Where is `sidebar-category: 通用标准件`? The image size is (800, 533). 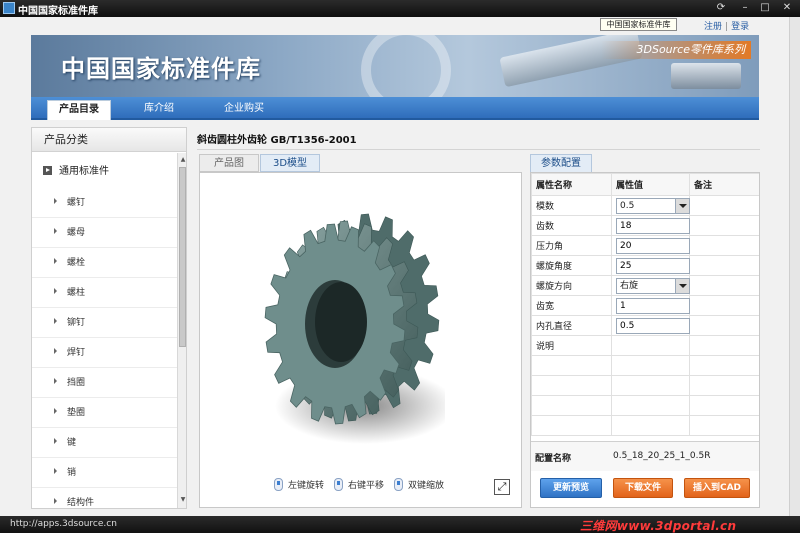
sidebar-category: 通用标准件 is located at coordinates (105, 172).